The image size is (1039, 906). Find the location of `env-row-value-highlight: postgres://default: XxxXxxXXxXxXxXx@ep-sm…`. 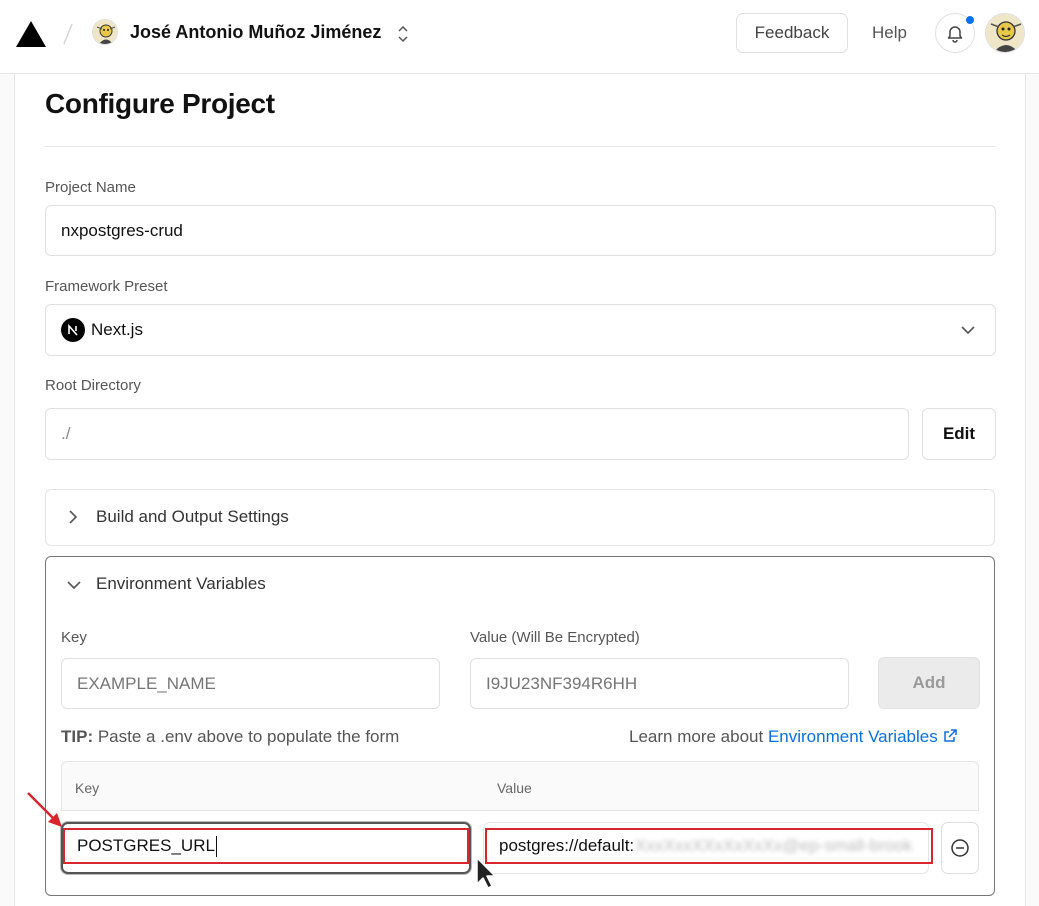

env-row-value-highlight: postgres://default: XxxXxxXXxXxXxXx@ep-sm… is located at coordinates (709, 846).